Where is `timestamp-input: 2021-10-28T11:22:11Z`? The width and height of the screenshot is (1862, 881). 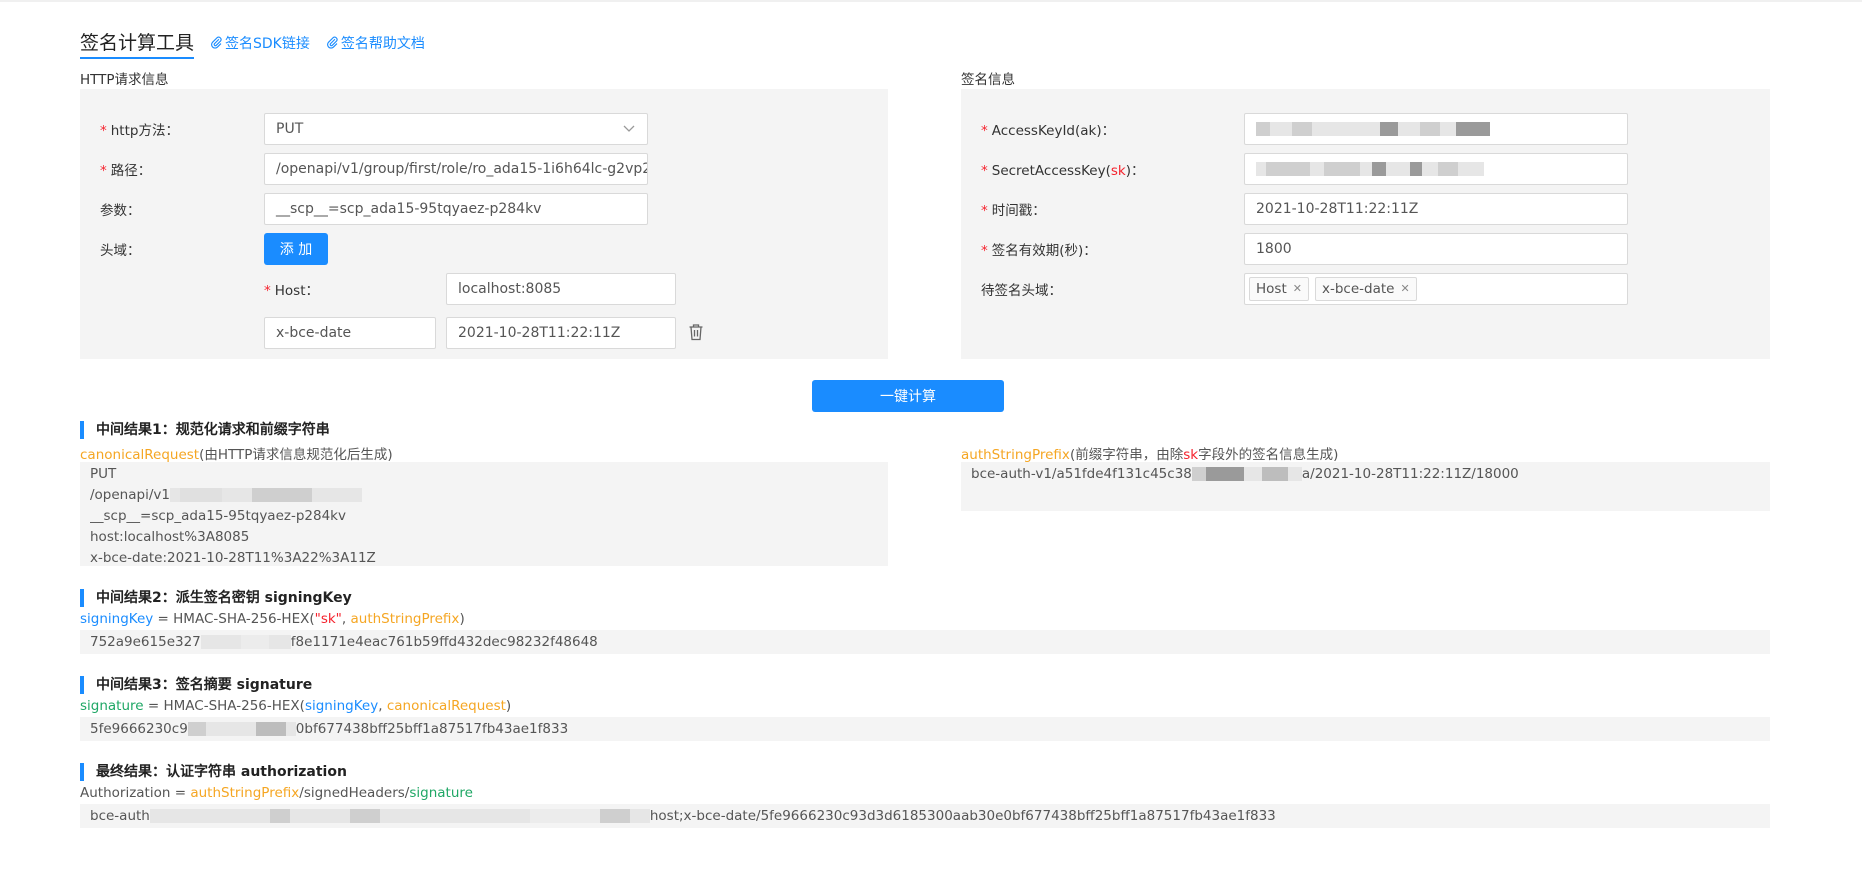 timestamp-input: 2021-10-28T11:22:11Z is located at coordinates (1436, 209).